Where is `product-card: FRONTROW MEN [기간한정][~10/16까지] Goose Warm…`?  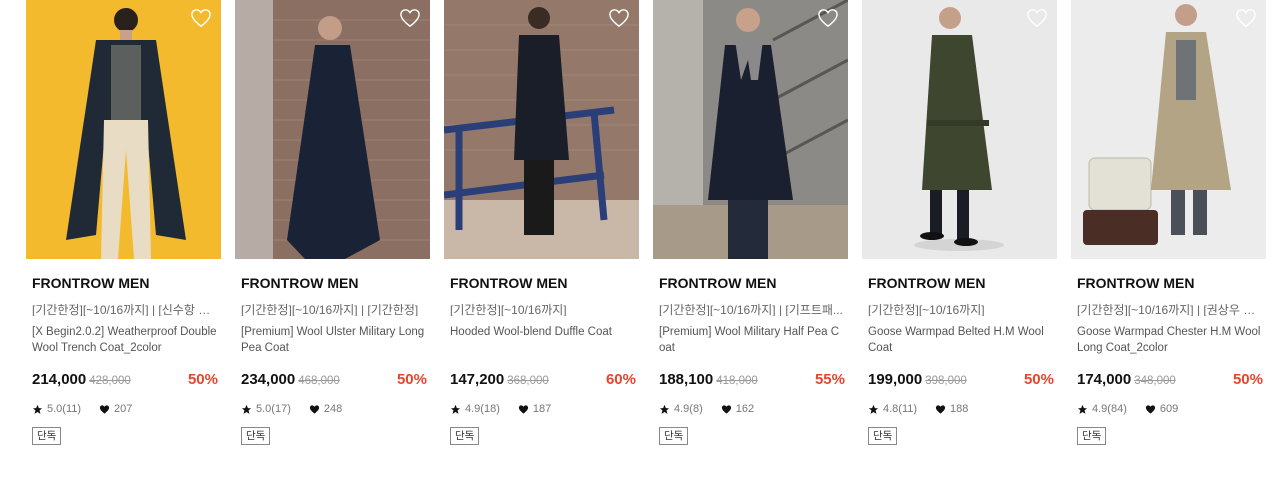
product-card: FRONTROW MEN [기간한정][~10/16까지] Goose Warm… is located at coordinates (959, 222).